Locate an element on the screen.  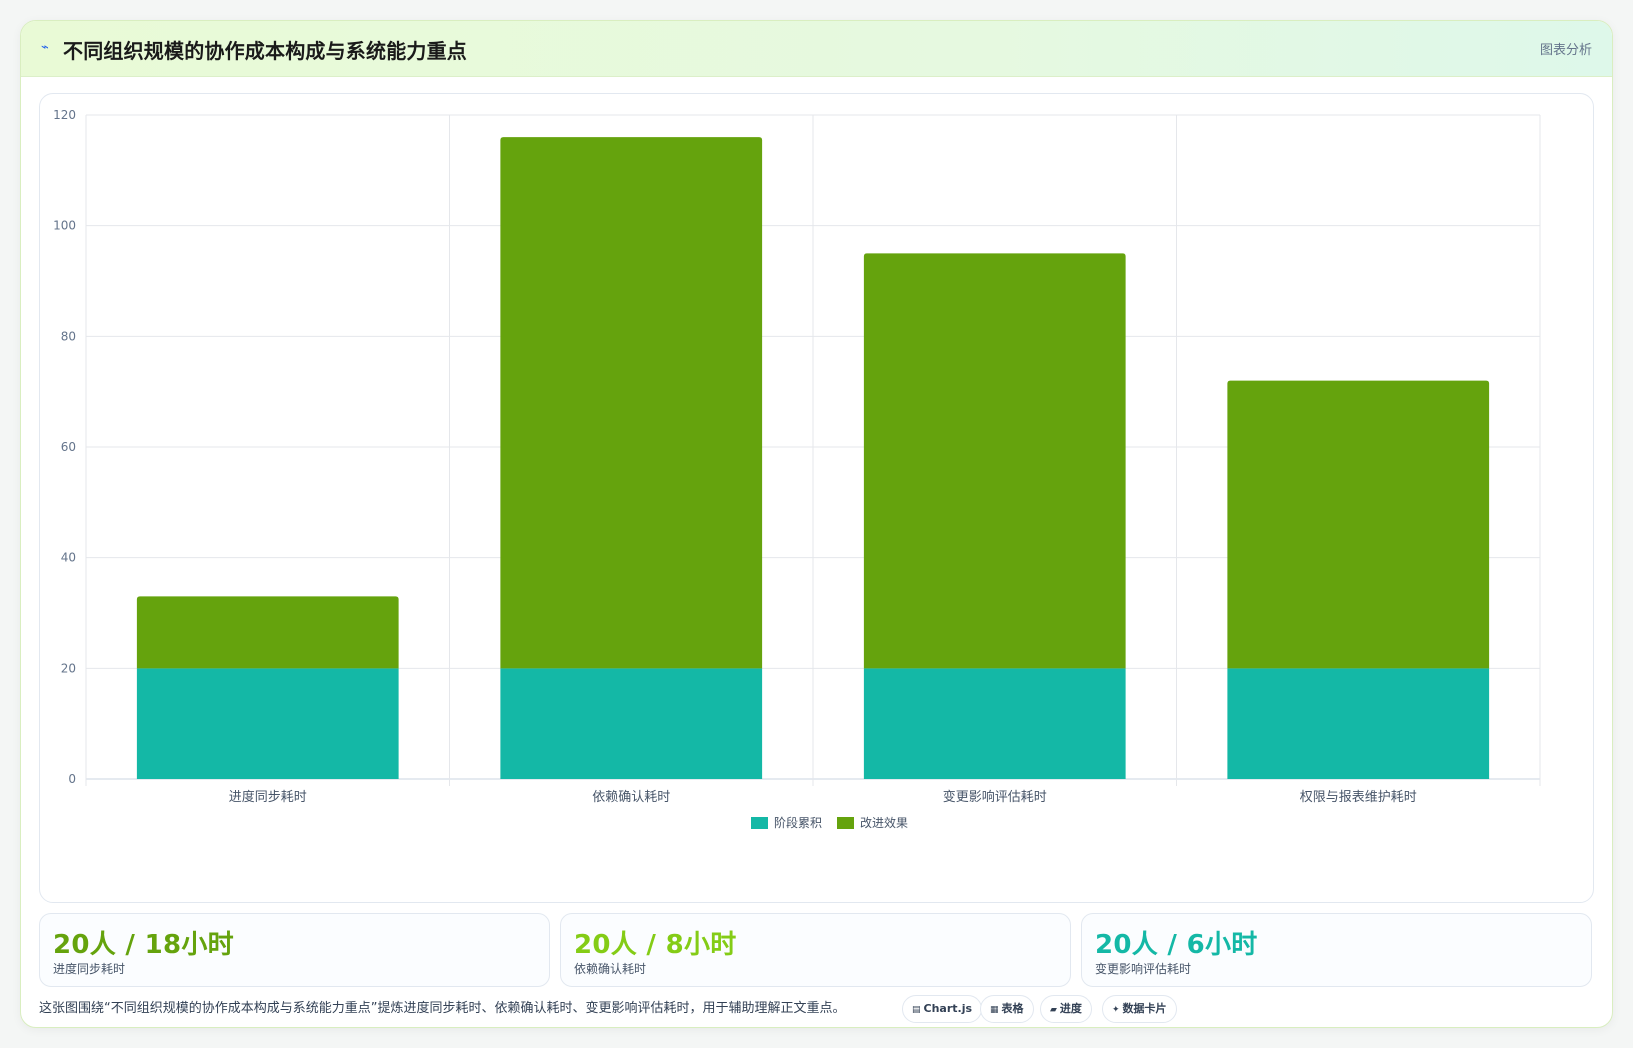
tag-progress: ▰ 进度 is located at coordinates (1066, 1009).